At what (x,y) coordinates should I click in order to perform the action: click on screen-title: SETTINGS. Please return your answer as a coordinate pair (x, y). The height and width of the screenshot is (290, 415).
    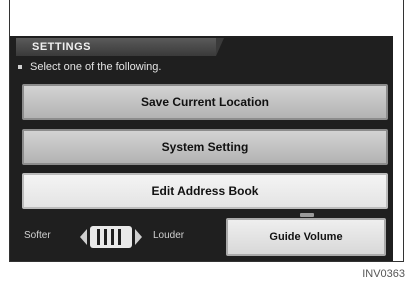
    Looking at the image, I should click on (120, 47).